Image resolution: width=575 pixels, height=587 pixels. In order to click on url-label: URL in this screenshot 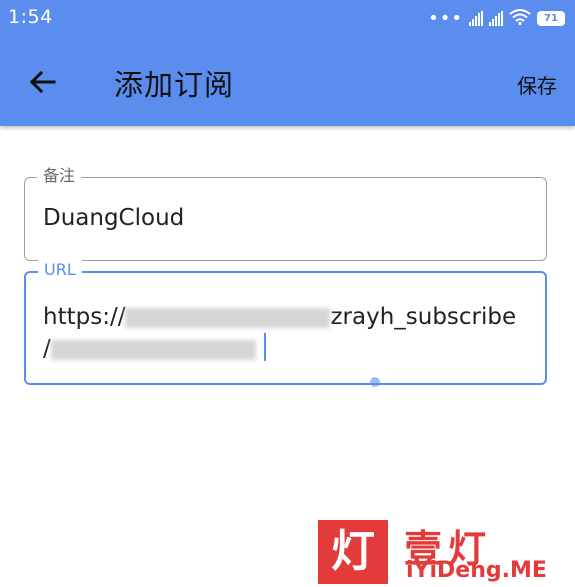, I will do `click(60, 270)`.